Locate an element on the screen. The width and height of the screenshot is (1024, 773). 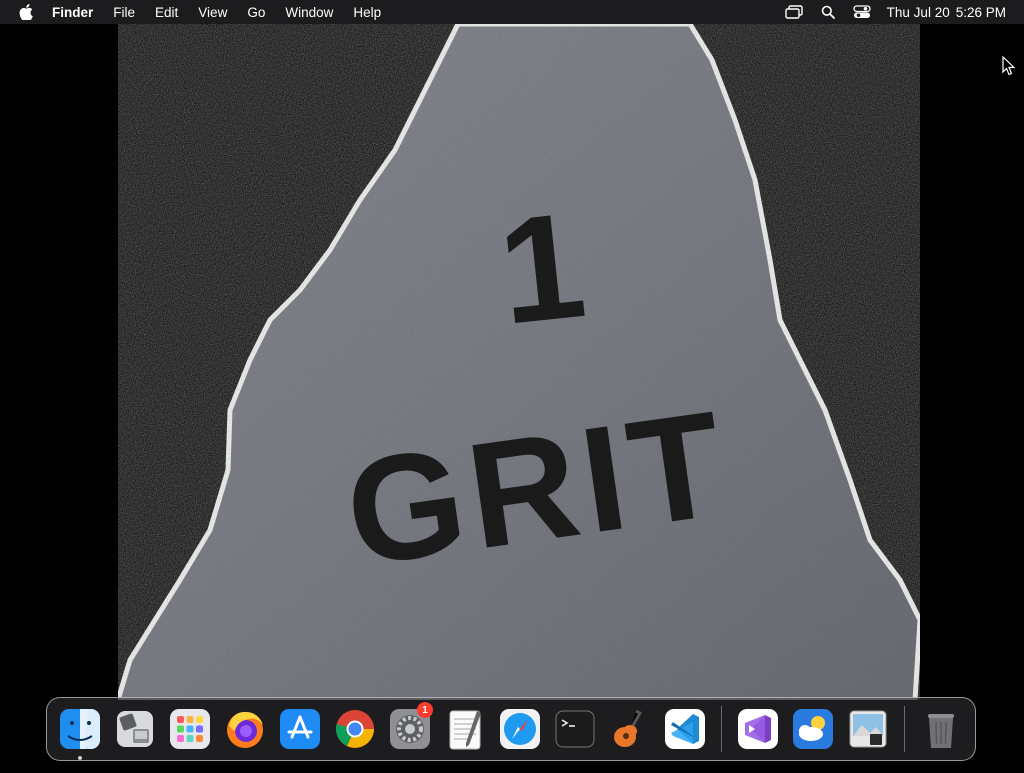
dock-weather is located at coordinates (813, 729).